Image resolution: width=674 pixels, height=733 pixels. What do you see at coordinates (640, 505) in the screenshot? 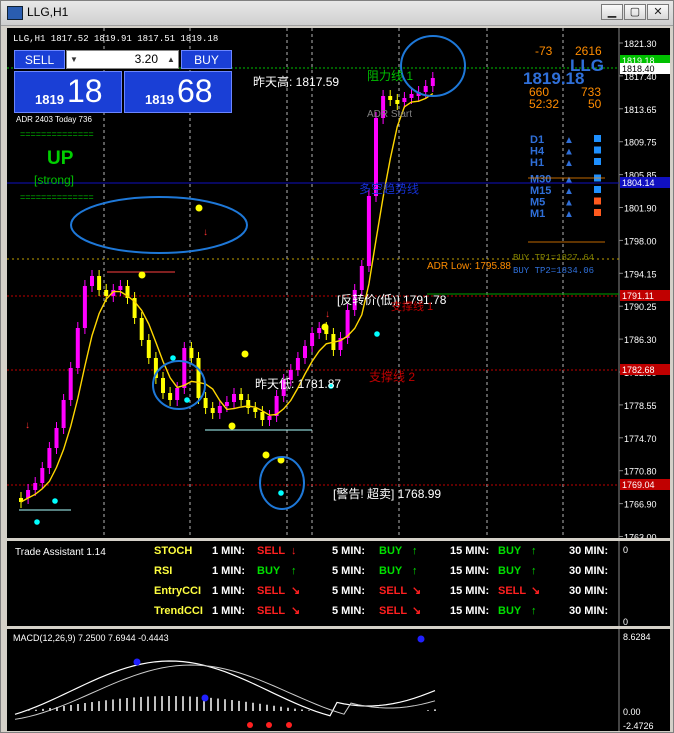
I see `axis-tick-label: 1766.90` at bounding box center [640, 505].